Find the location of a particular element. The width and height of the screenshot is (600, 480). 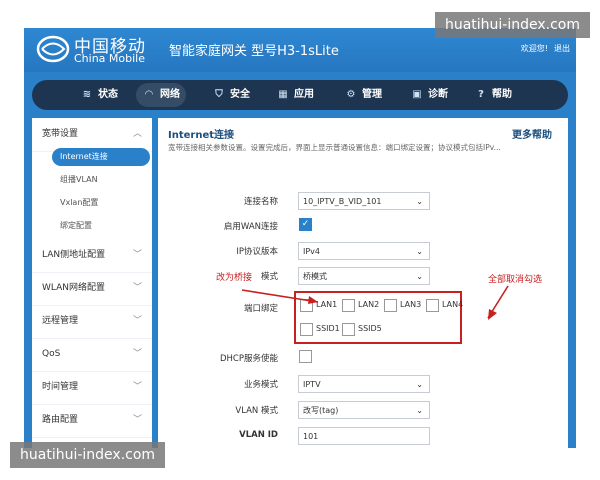

port-binding-label: 端口绑定 is located at coordinates (260, 309).